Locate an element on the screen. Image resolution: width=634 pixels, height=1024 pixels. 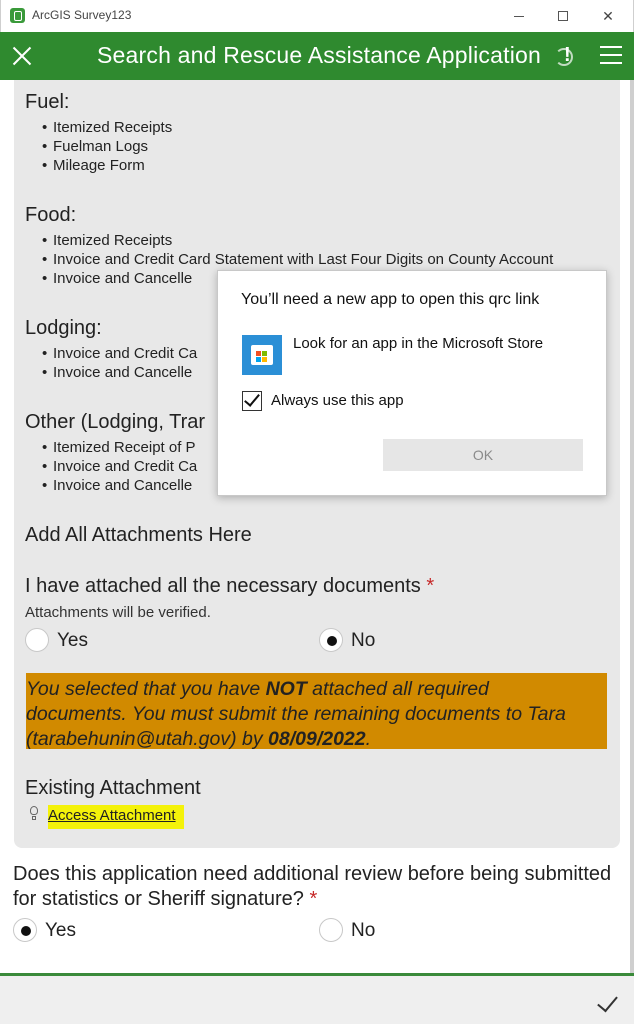
submit-check-icon is located at coordinates (610, 1002).